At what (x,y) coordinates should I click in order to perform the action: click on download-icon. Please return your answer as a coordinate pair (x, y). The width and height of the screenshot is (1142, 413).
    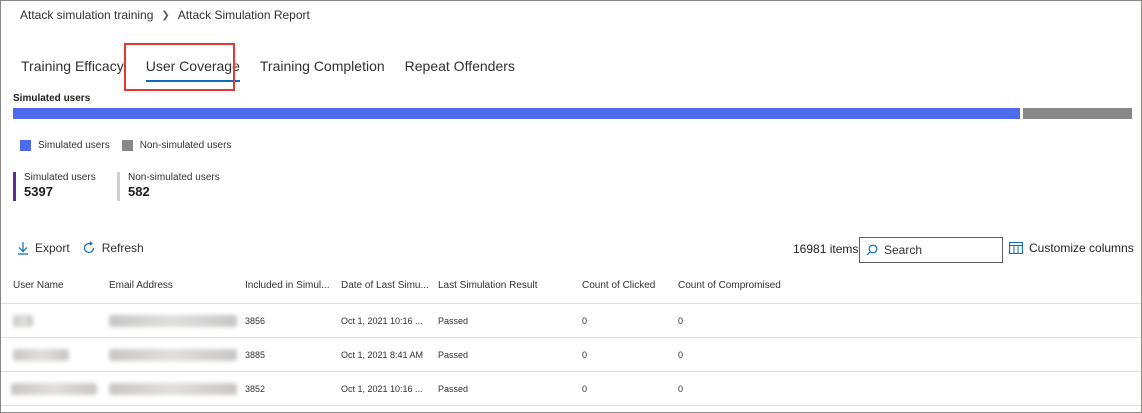
    Looking at the image, I should click on (23, 248).